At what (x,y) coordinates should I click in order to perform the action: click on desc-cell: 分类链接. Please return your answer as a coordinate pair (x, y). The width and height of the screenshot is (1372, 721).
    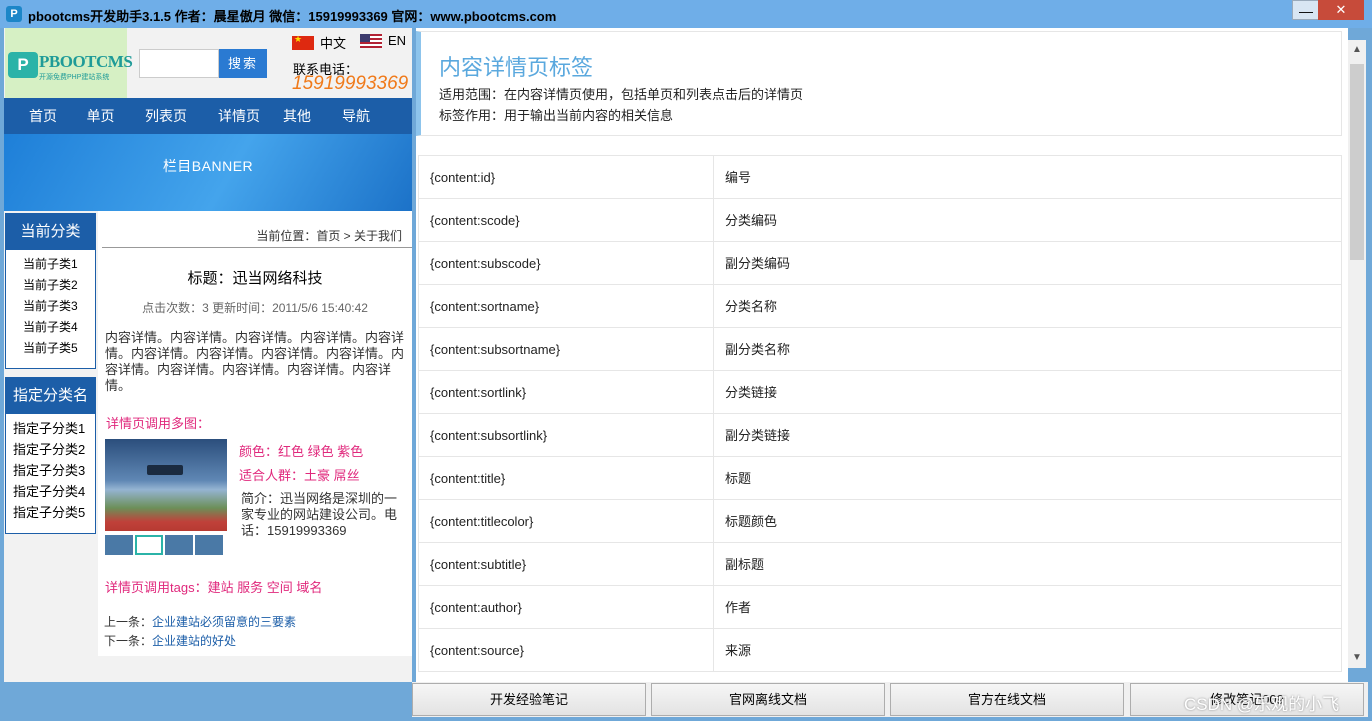
    Looking at the image, I should click on (751, 392).